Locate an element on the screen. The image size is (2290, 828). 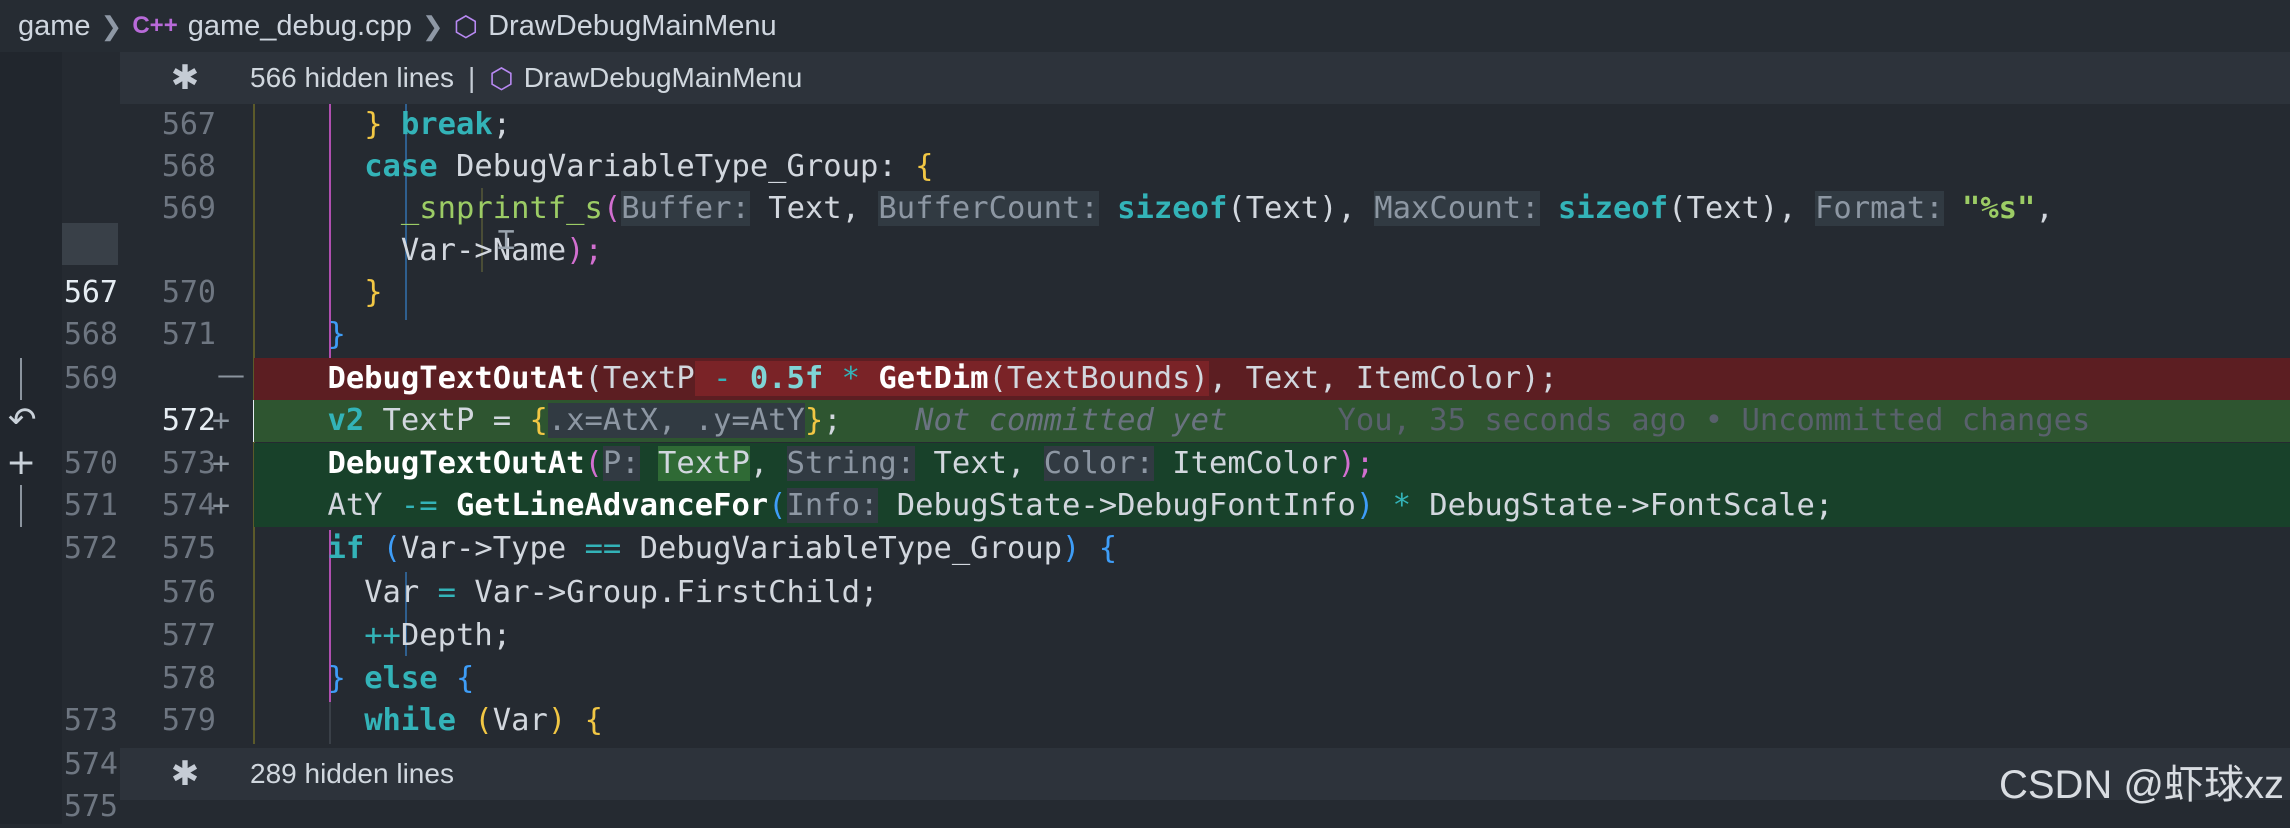
new-line-number: 571 is located at coordinates (188, 334).